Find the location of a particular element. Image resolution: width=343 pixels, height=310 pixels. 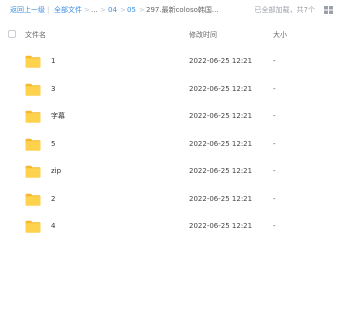

breadcrumb-05: 05 is located at coordinates (131, 10).